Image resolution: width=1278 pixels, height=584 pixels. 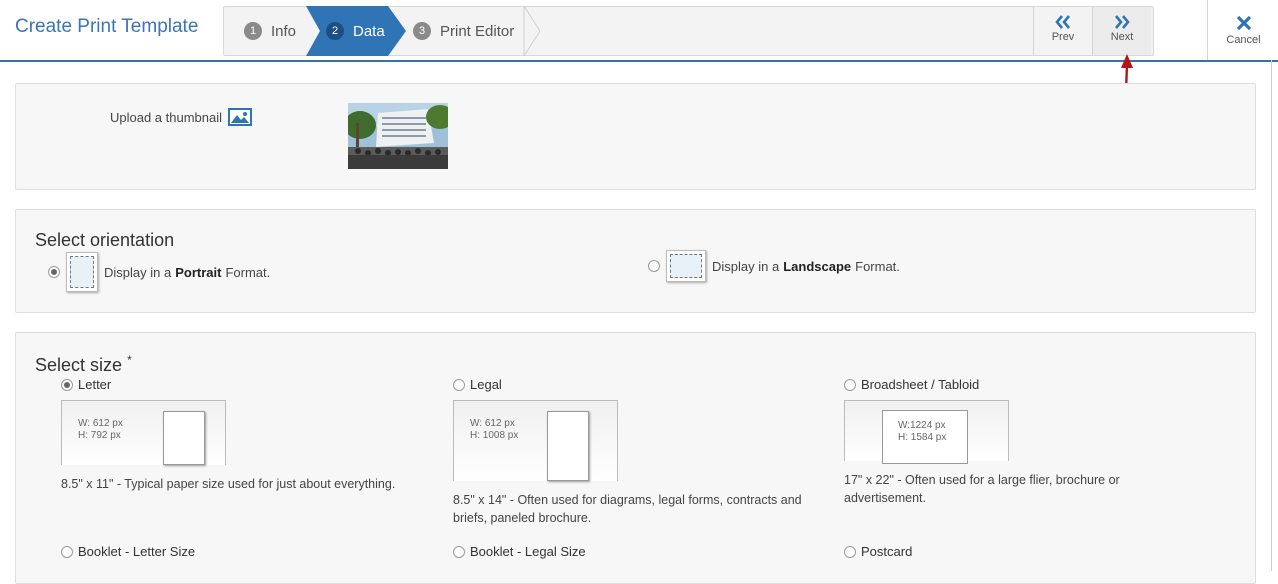 What do you see at coordinates (284, 31) in the screenshot?
I see `step-label: Info` at bounding box center [284, 31].